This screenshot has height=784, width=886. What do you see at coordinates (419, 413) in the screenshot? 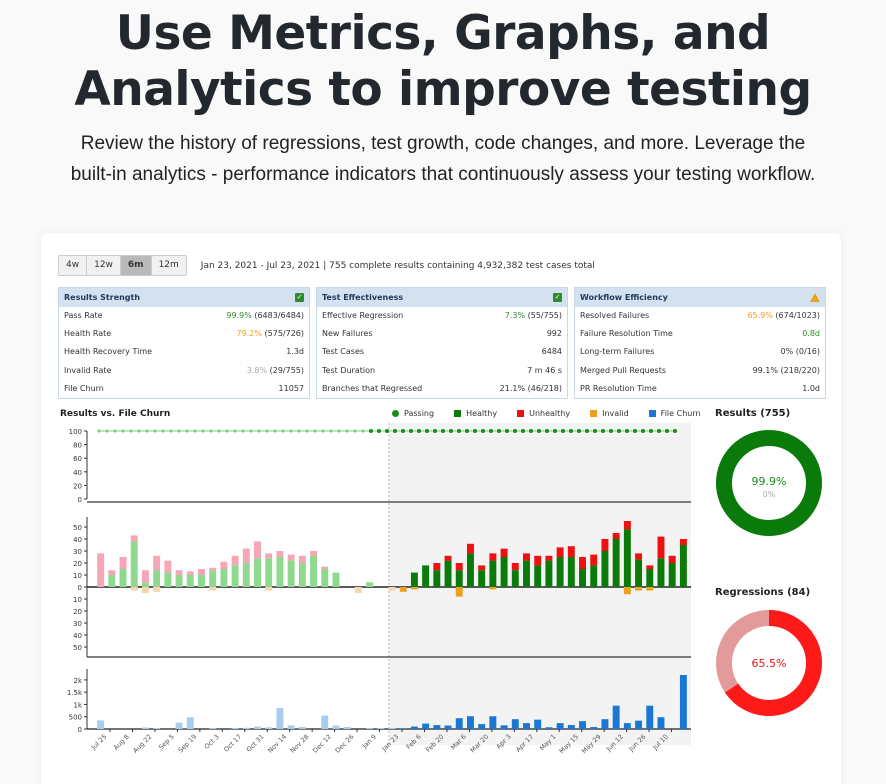
I see `legend-label: Passing` at bounding box center [419, 413].